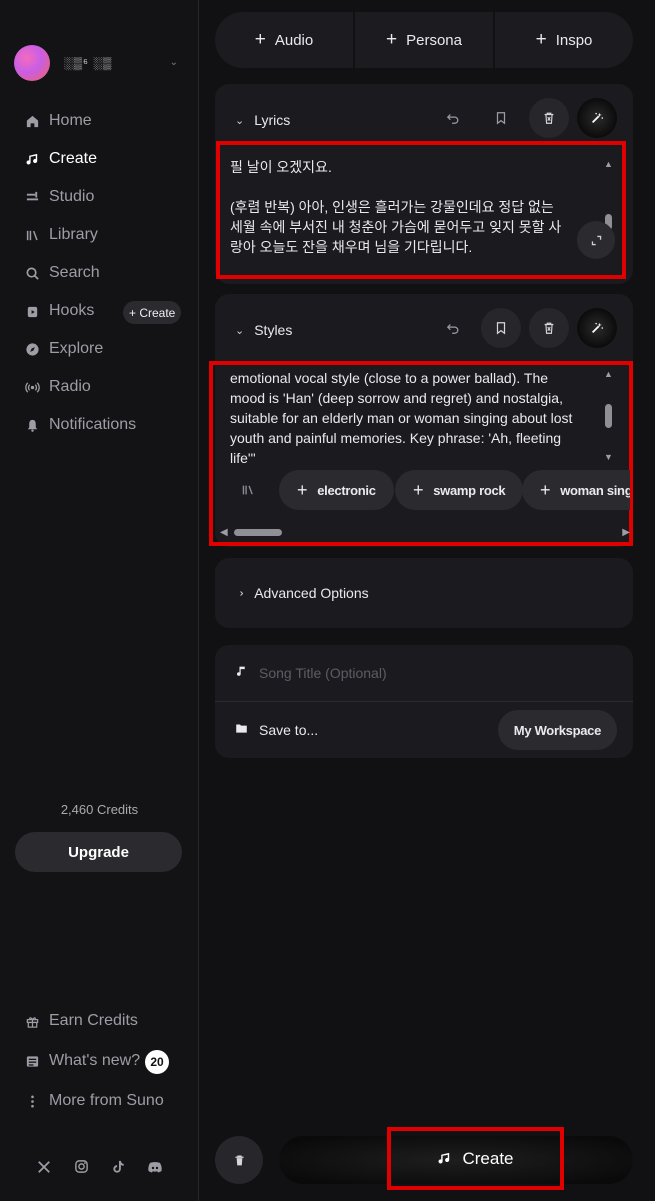 This screenshot has height=1201, width=655. What do you see at coordinates (99, 197) in the screenshot?
I see `sidebar-item-studio: Studio` at bounding box center [99, 197].